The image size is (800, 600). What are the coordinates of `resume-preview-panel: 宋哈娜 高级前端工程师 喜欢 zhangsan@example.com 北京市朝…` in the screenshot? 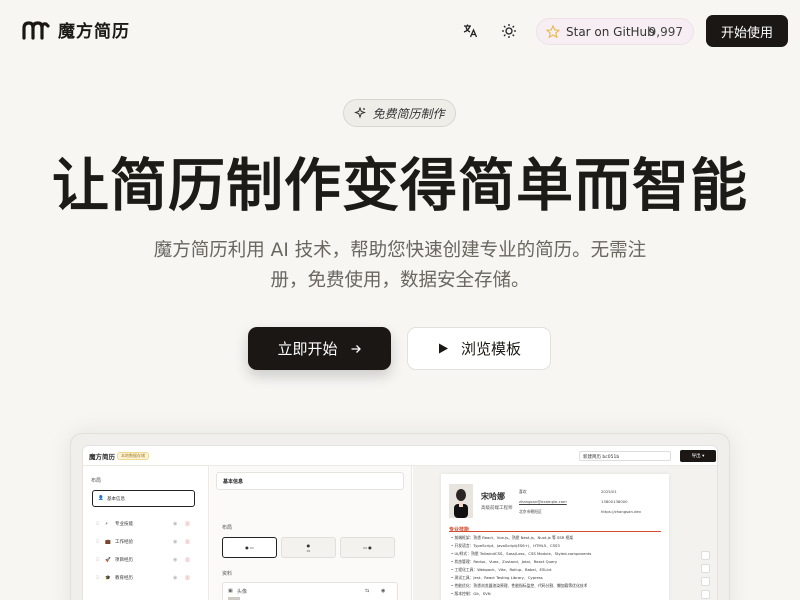 It's located at (565, 533).